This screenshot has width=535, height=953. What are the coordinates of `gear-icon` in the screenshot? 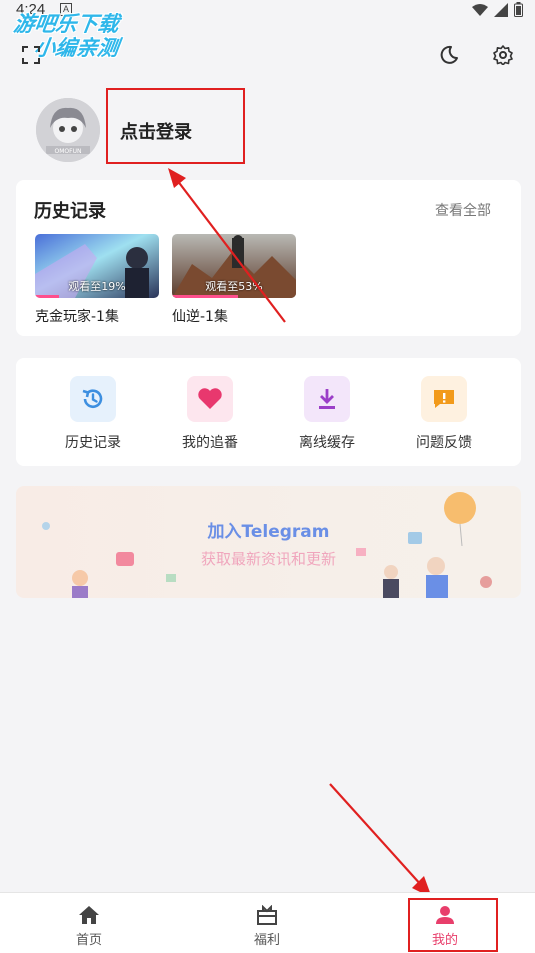 It's located at (503, 55).